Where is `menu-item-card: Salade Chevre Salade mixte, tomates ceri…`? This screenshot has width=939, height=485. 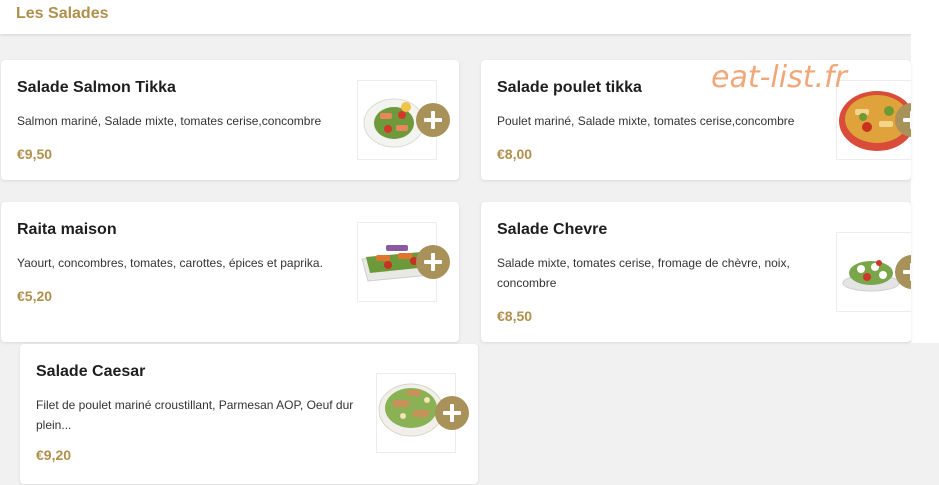 menu-item-card: Salade Chevre Salade mixte, tomates ceri… is located at coordinates (696, 272).